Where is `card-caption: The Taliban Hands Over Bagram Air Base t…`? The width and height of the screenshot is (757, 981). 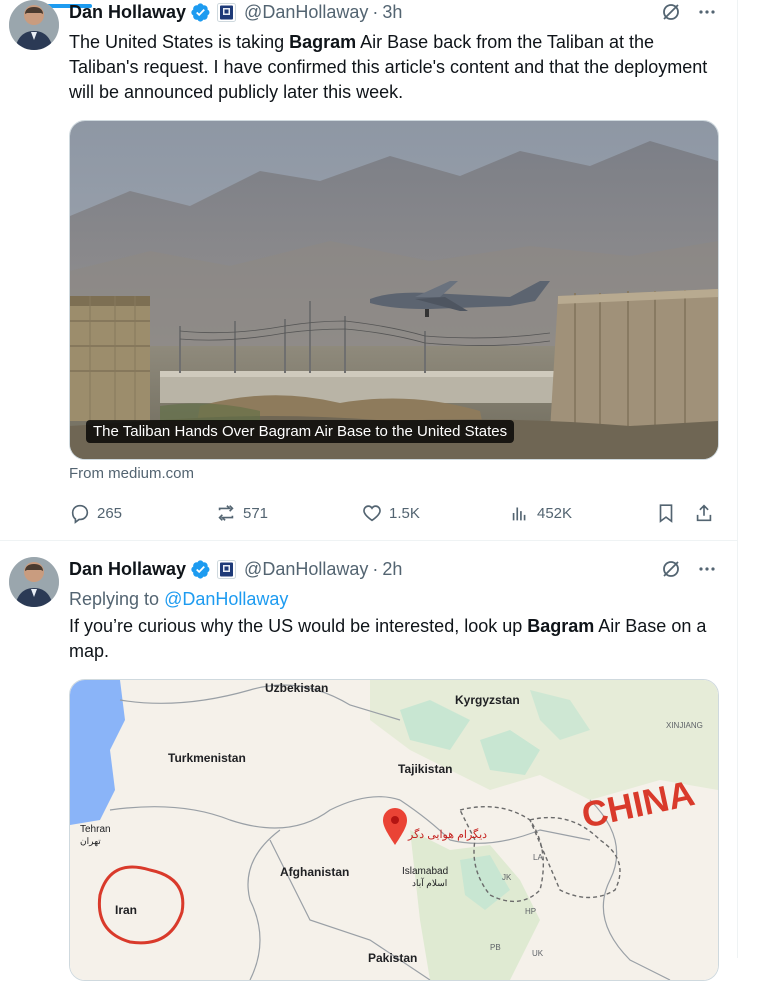
card-caption: The Taliban Hands Over Bagram Air Base t… is located at coordinates (300, 431).